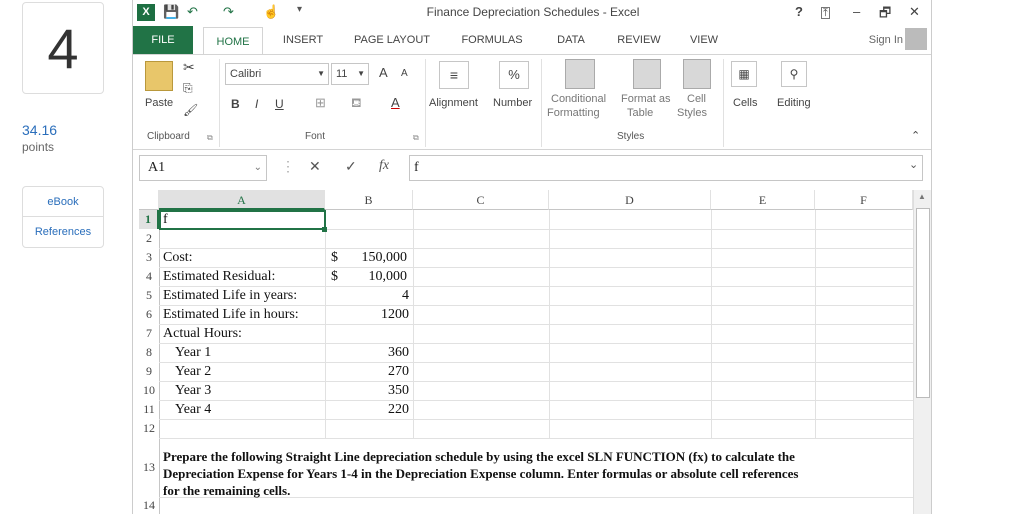  What do you see at coordinates (324, 229) in the screenshot?
I see `fill-handle` at bounding box center [324, 229].